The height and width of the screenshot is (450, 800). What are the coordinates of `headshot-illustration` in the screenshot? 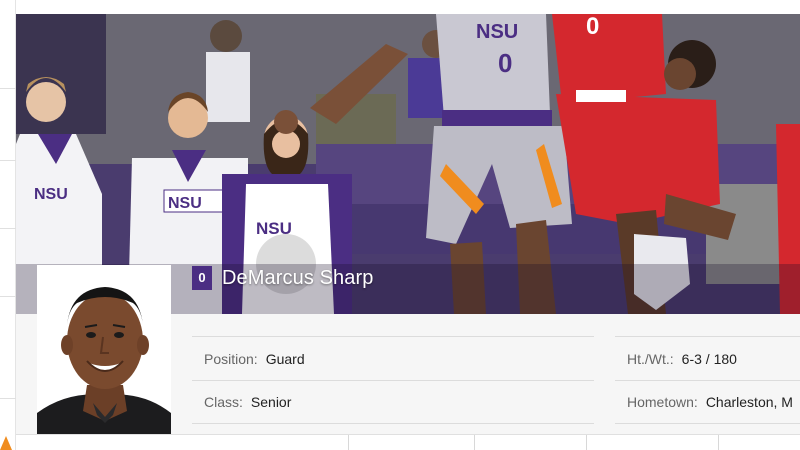 It's located at (104, 349).